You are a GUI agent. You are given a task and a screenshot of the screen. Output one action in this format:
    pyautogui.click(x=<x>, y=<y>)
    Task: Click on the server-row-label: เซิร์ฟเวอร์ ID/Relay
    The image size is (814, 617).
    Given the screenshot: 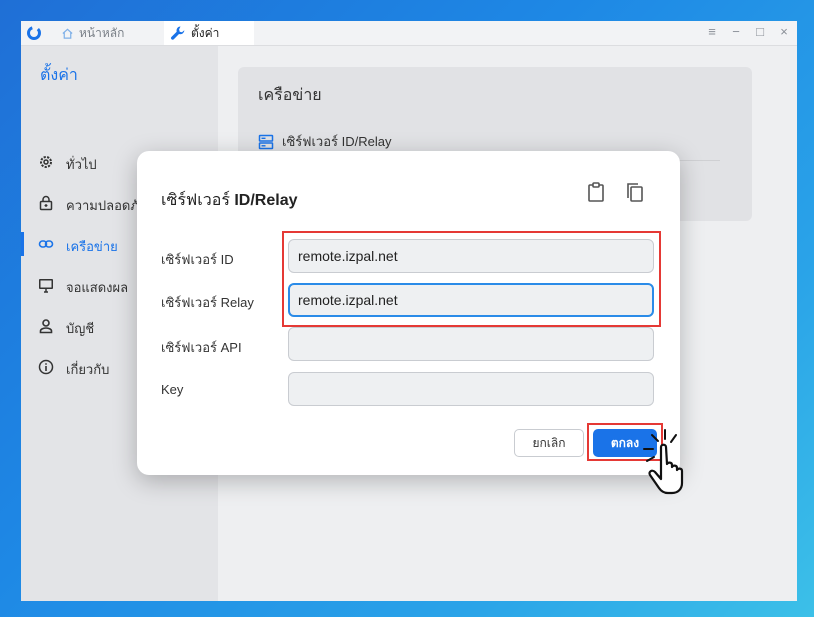 What is the action you would take?
    pyautogui.click(x=337, y=141)
    